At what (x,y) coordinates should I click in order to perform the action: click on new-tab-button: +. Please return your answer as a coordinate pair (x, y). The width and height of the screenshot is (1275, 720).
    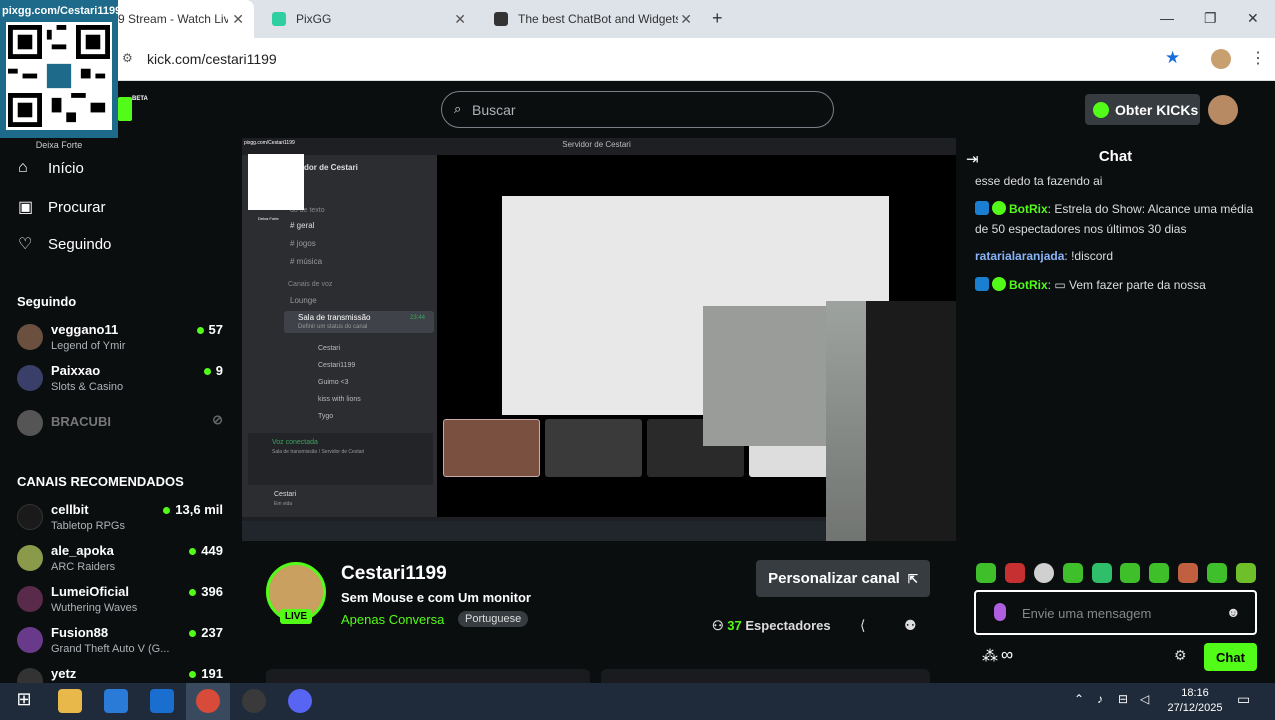
    Looking at the image, I should click on (717, 18).